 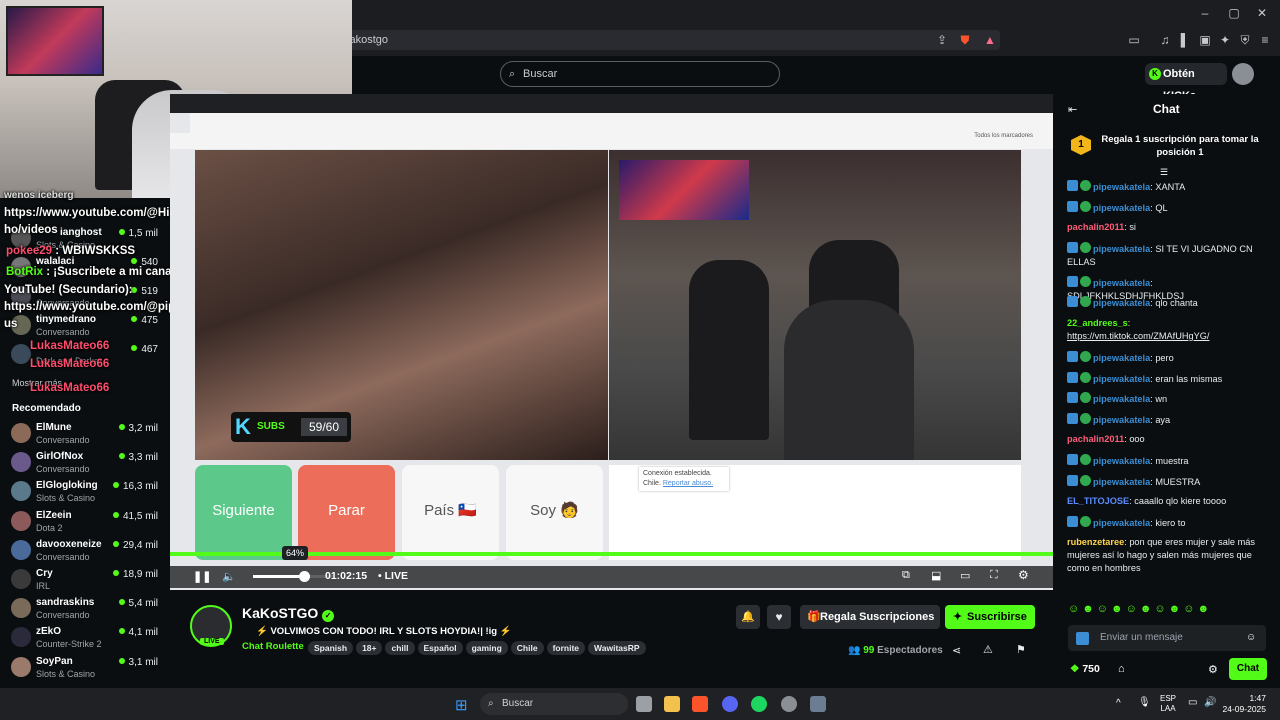 I want to click on search-input: ⌕ Buscar, so click(x=640, y=74).